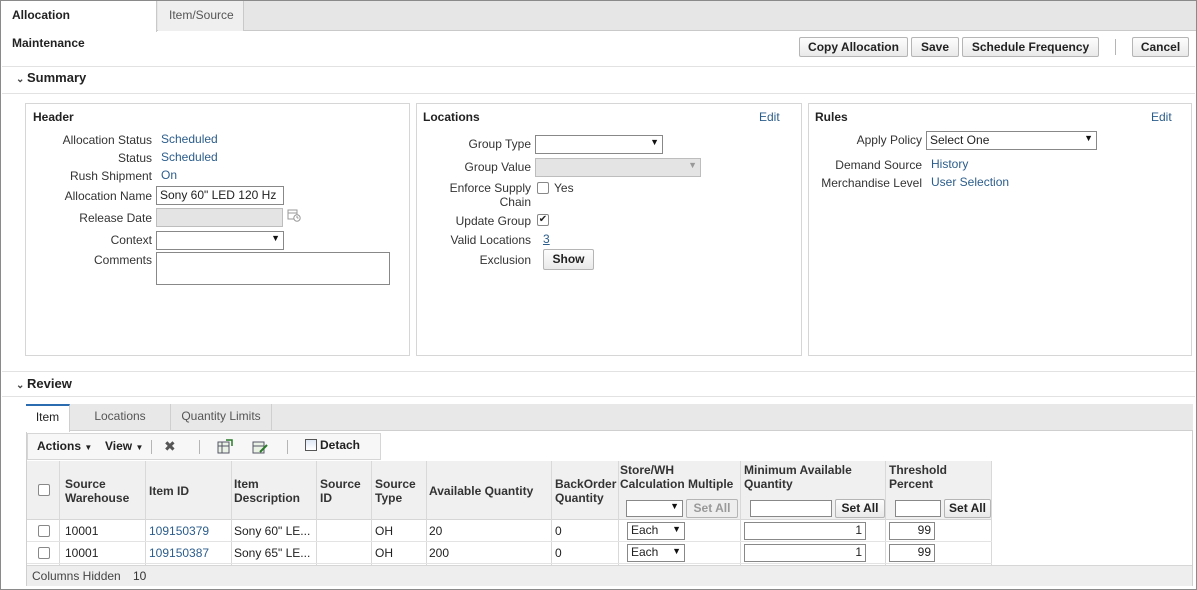 The height and width of the screenshot is (590, 1197). Describe the element at coordinates (676, 477) in the screenshot. I see `col-store-wh-calc-multiple: Store/WH Calculation Multiple` at that location.